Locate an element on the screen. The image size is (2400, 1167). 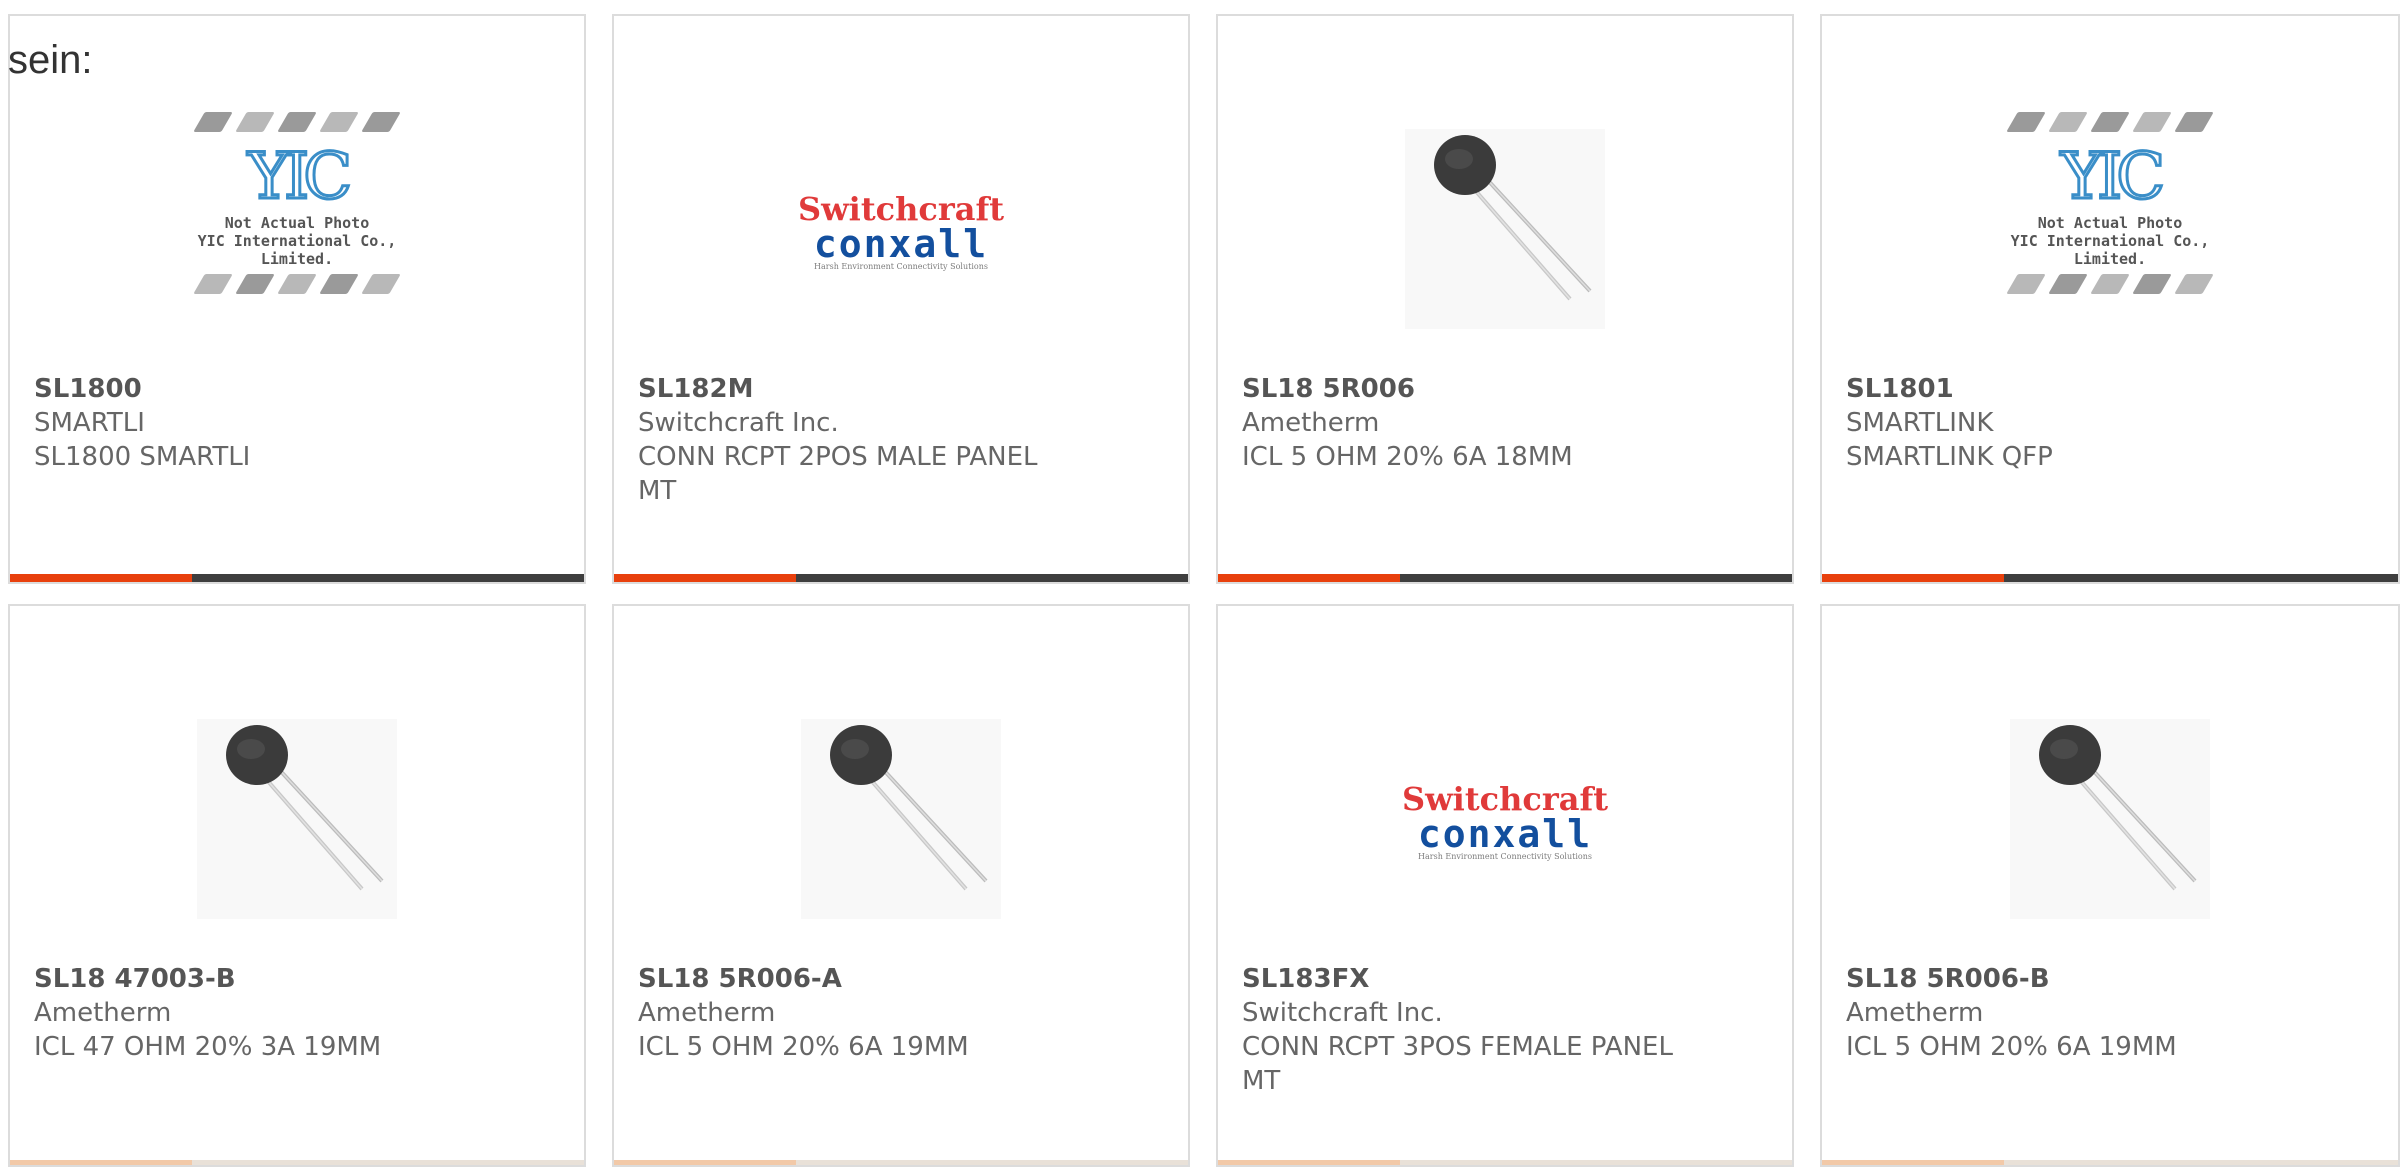
part-number: SL18 5R006-A is located at coordinates (901, 979).